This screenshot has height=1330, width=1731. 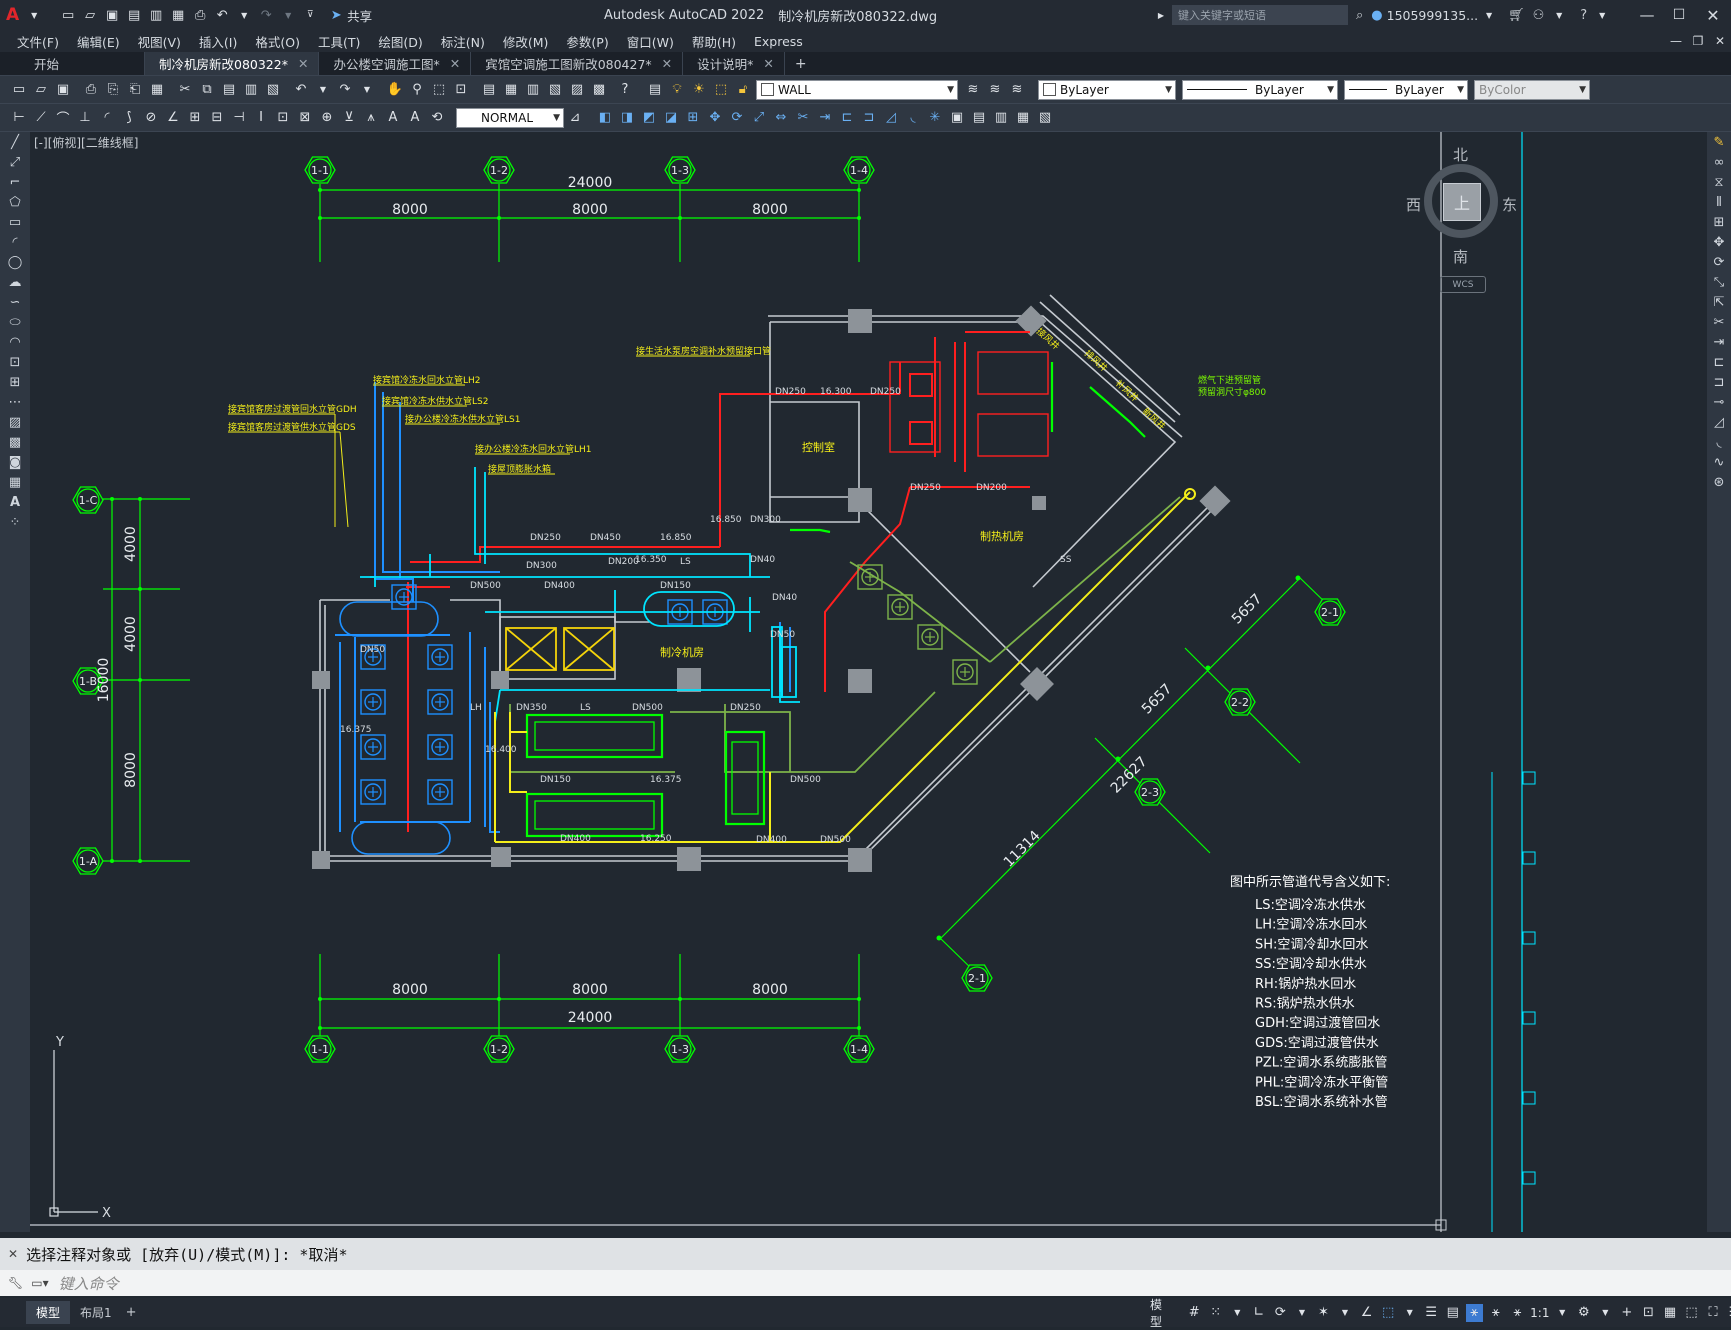 I want to click on file-tab-0: 开始, so click(x=82, y=63).